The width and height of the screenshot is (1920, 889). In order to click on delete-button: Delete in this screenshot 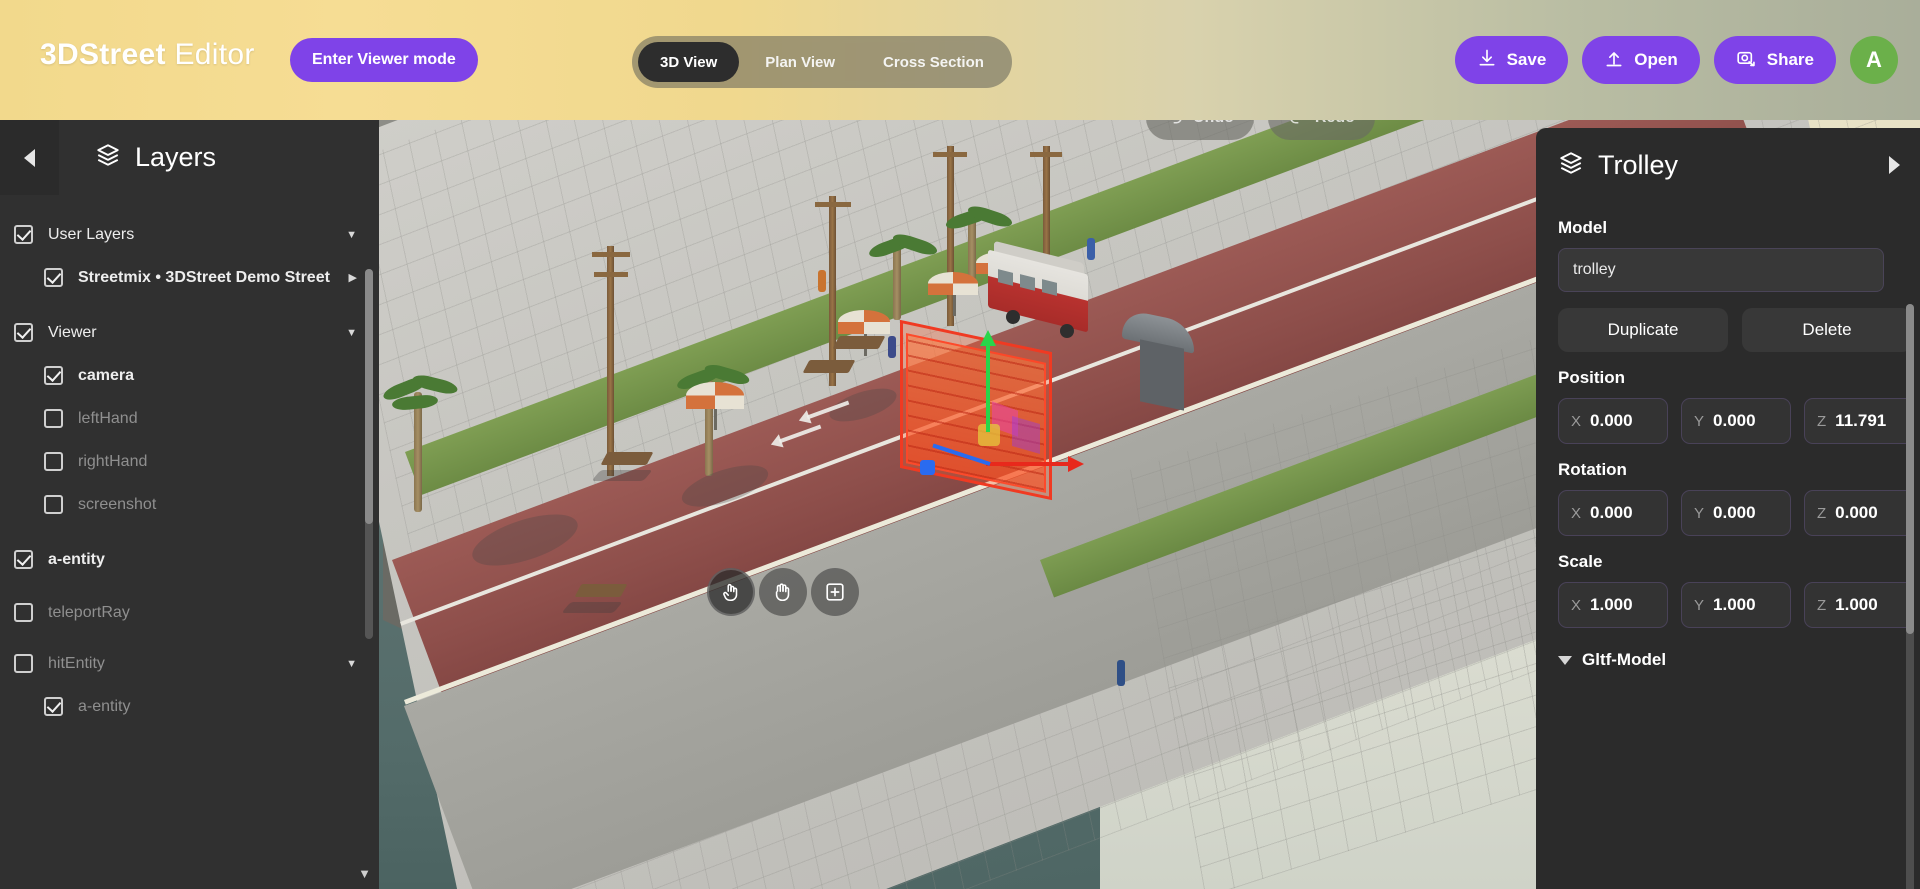, I will do `click(1827, 330)`.